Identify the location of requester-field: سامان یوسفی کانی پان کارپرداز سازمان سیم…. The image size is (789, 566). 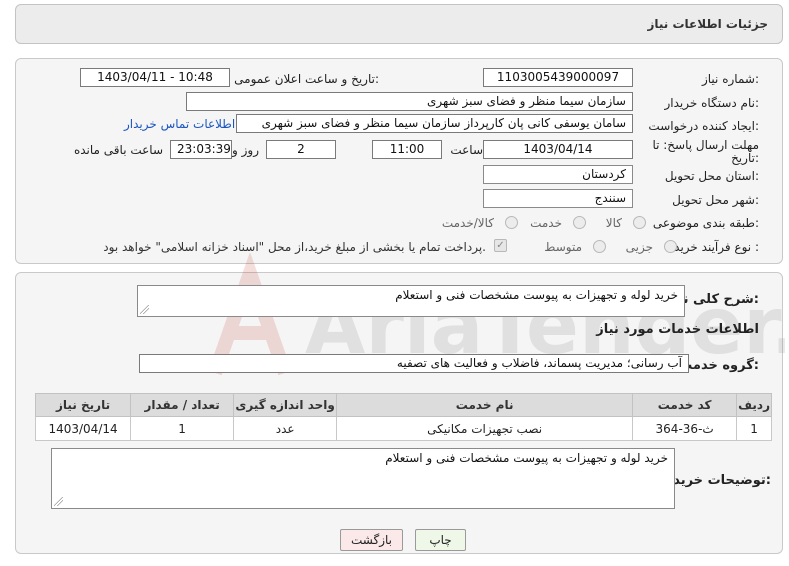
(434, 123).